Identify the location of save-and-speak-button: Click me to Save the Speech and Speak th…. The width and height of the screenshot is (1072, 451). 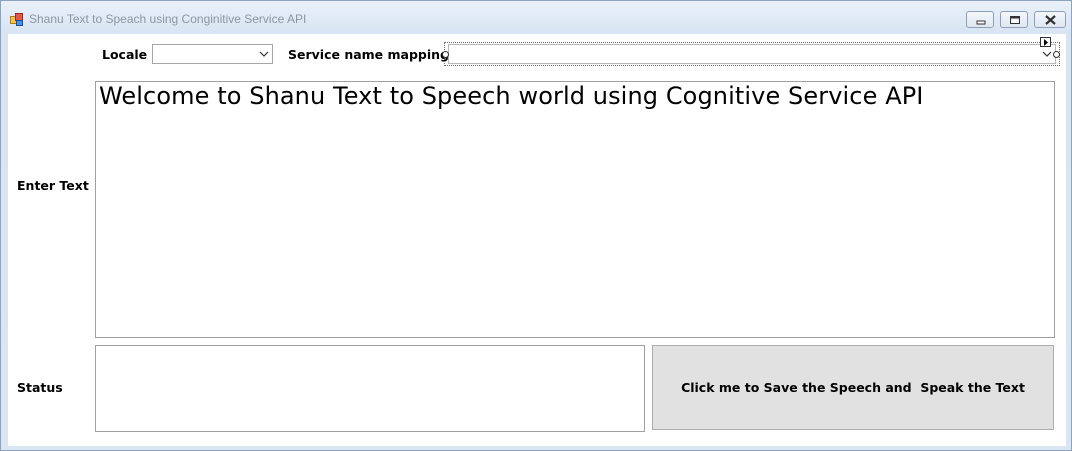
(853, 387).